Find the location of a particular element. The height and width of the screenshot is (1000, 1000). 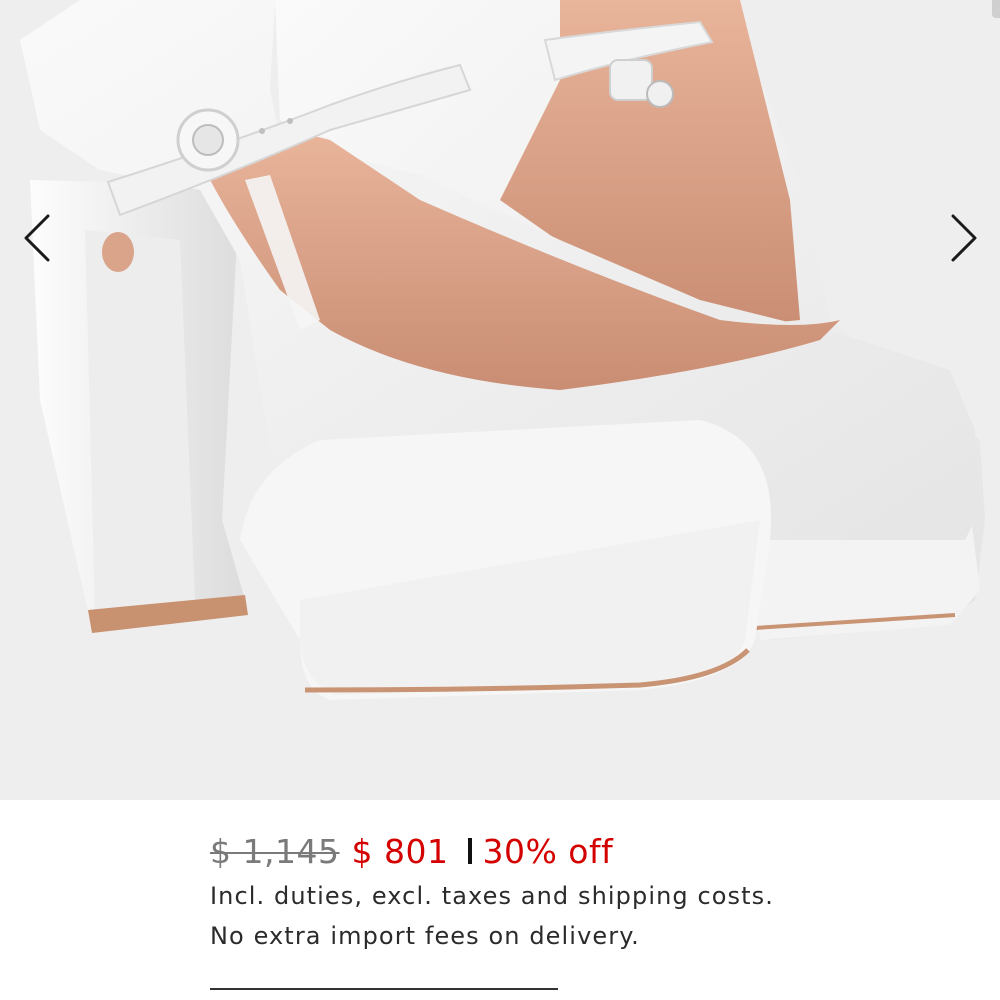

next-image-button is located at coordinates (965, 238).